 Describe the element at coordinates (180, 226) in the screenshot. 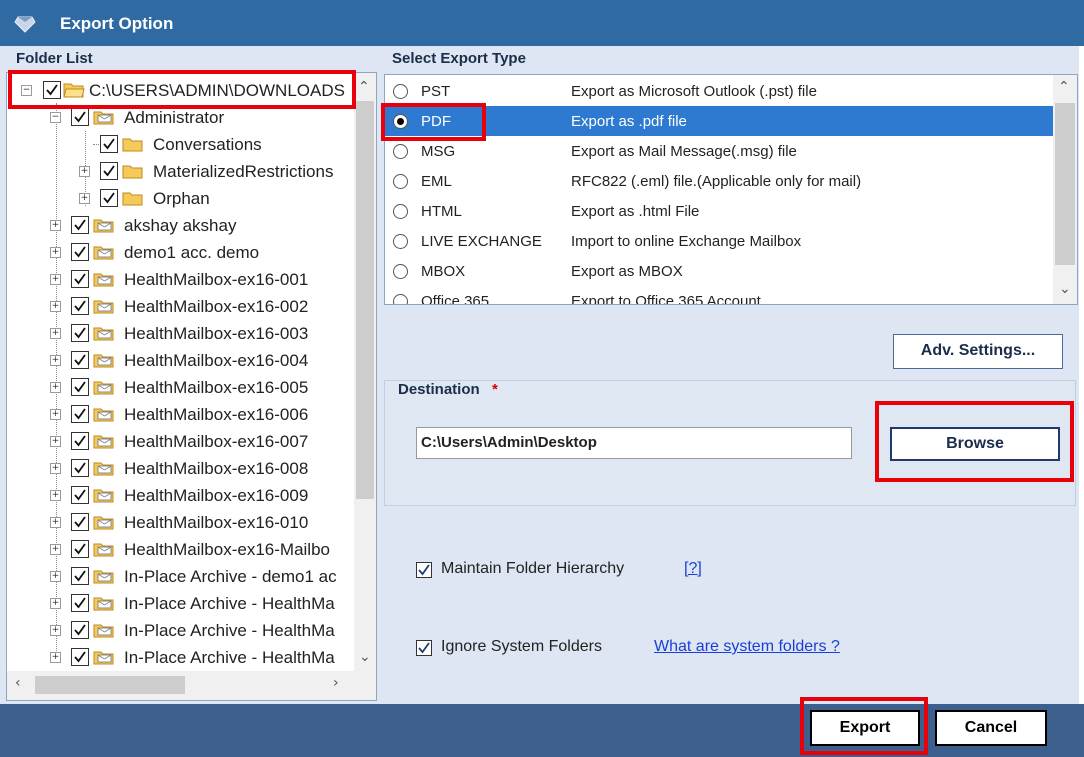

I see `tree-item-mailbox: + akshay akshay` at that location.